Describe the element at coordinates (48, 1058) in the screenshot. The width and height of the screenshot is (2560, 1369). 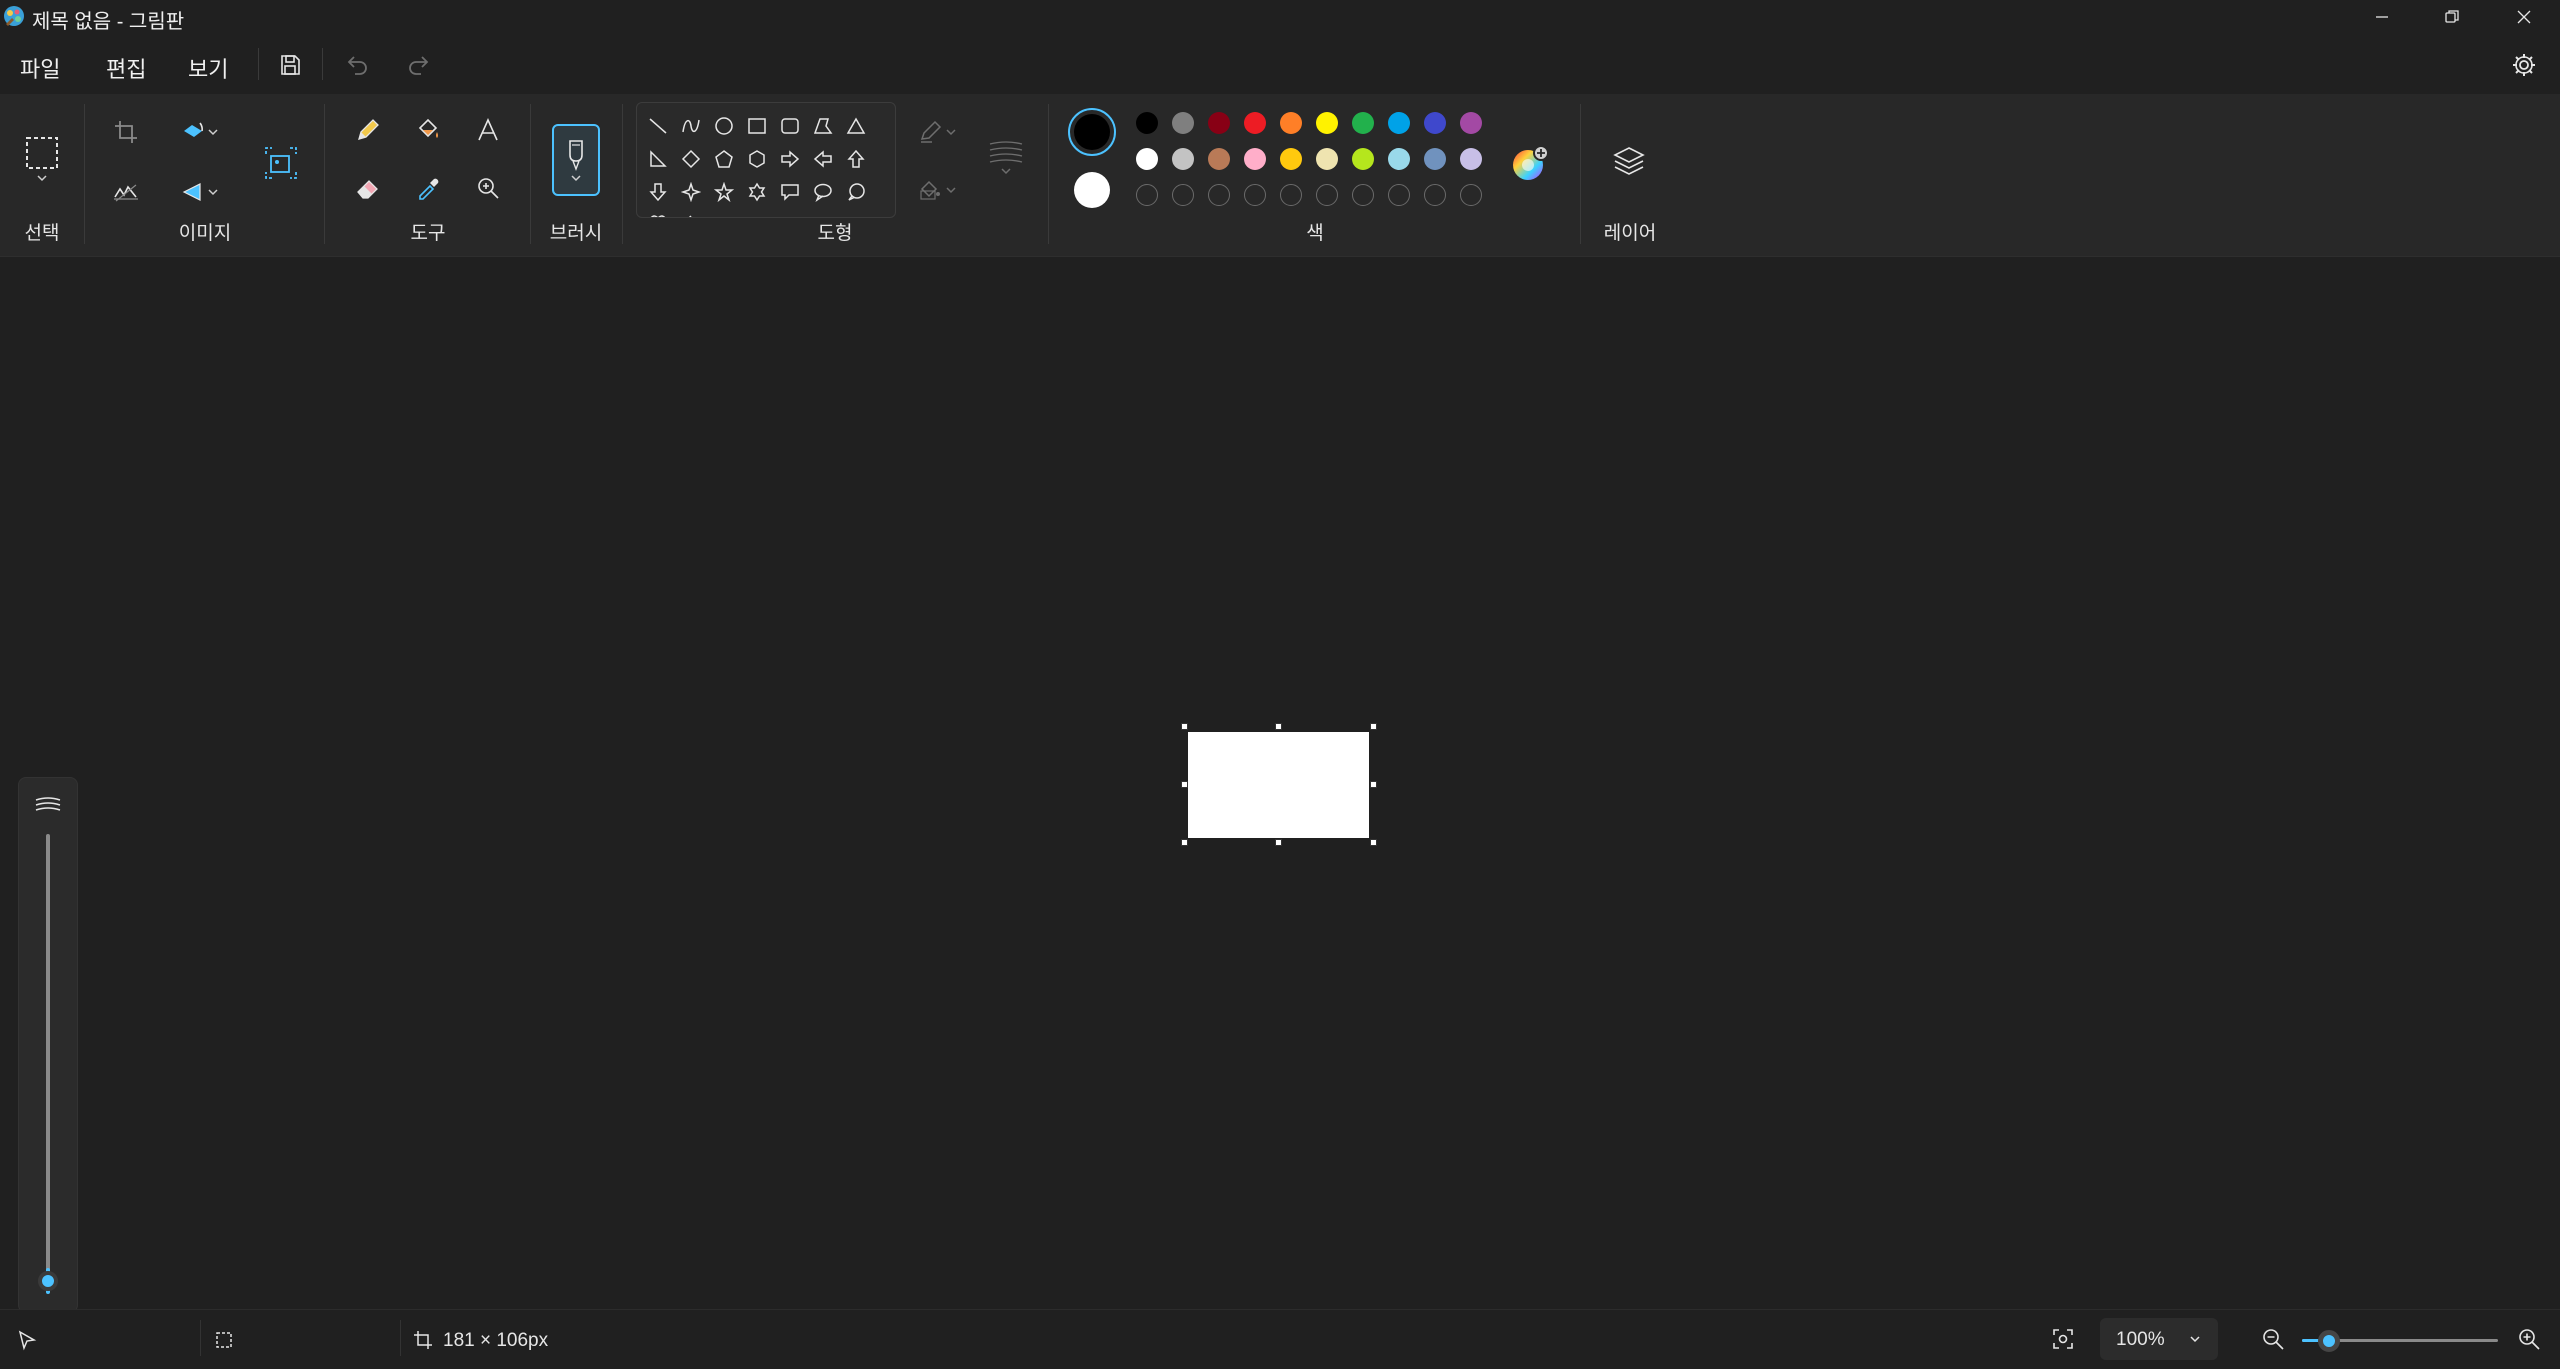
I see `brush-size-slider-track` at that location.